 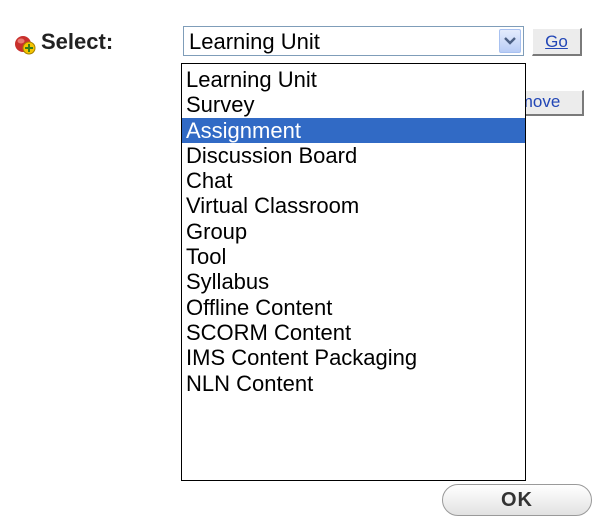 I want to click on dropdown-option: Tool, so click(x=353, y=256).